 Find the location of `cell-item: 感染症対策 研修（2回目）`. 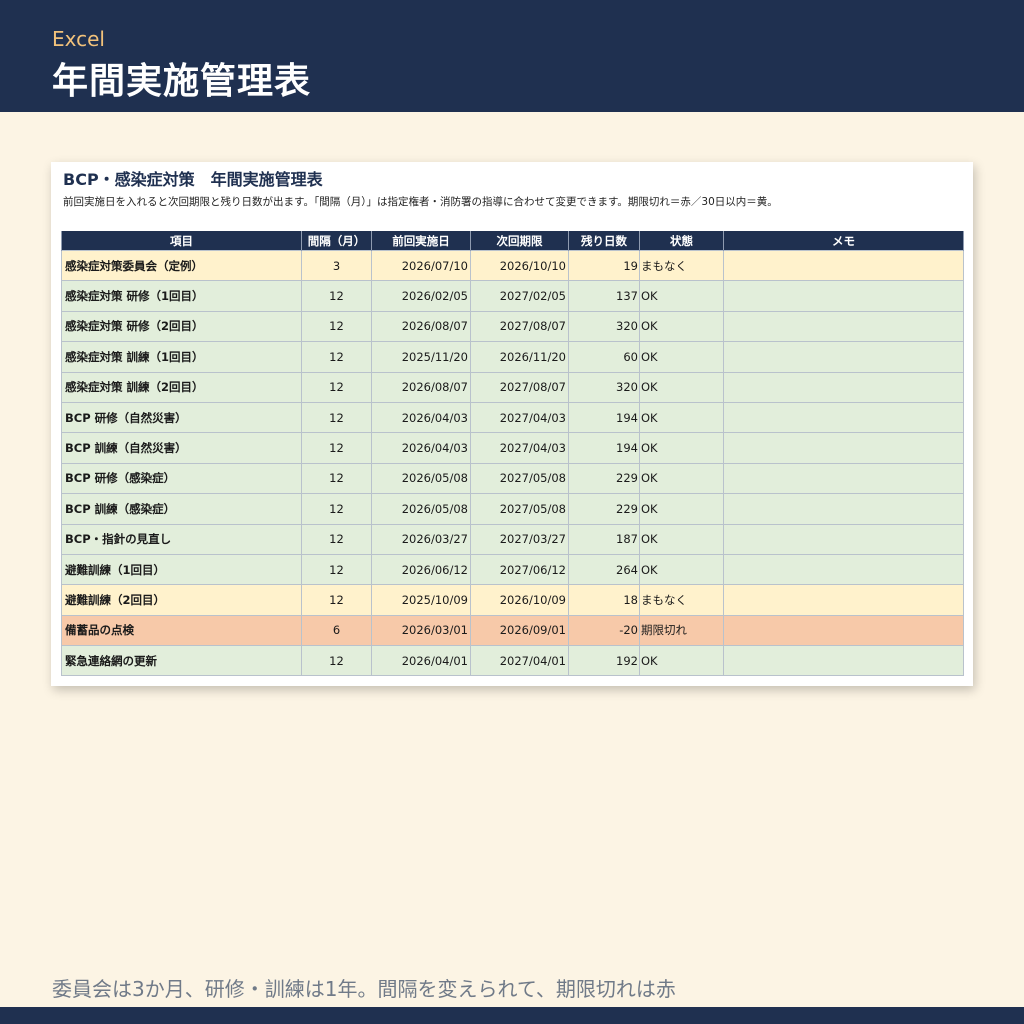

cell-item: 感染症対策 研修（2回目） is located at coordinates (181, 326).